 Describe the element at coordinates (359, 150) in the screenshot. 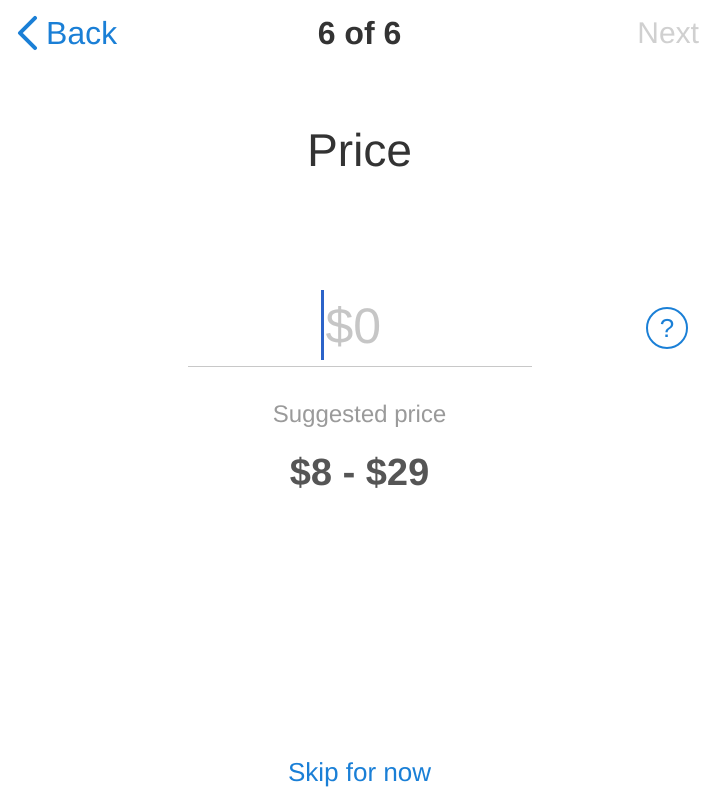

I see `page-title: Price` at that location.